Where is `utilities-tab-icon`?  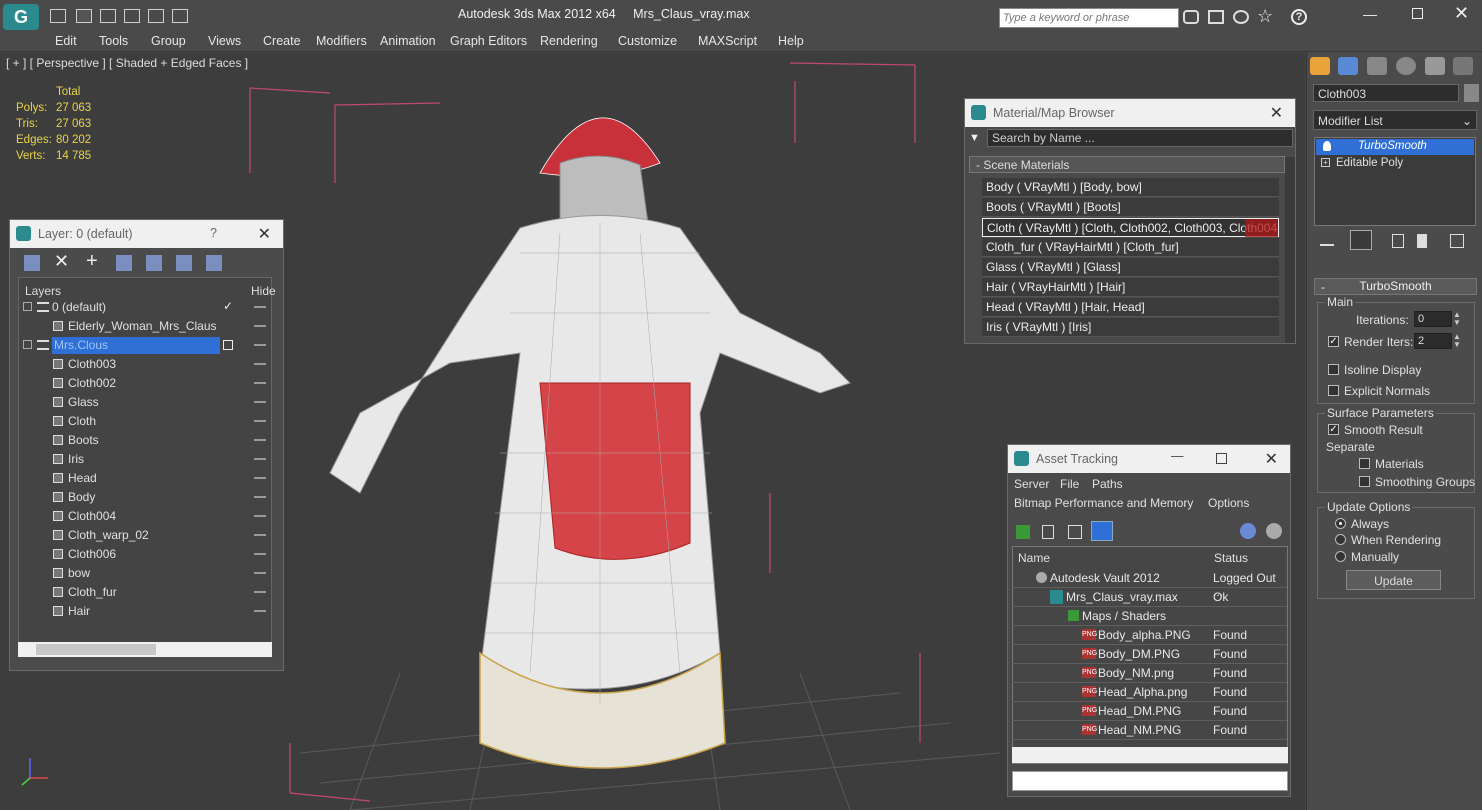
utilities-tab-icon is located at coordinates (1463, 66).